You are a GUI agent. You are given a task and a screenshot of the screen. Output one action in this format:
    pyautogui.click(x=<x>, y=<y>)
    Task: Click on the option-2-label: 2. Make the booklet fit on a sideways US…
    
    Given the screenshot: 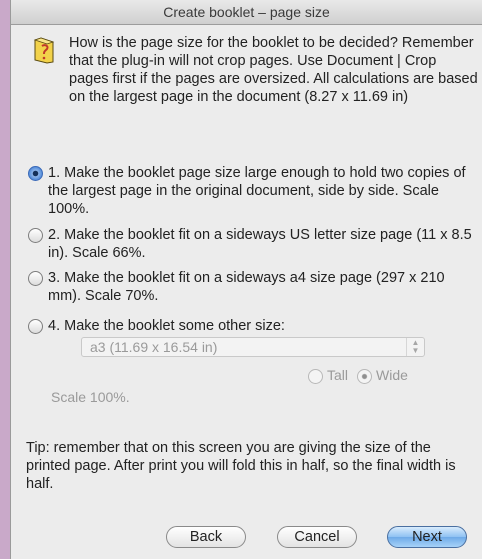 What is the action you would take?
    pyautogui.click(x=263, y=244)
    